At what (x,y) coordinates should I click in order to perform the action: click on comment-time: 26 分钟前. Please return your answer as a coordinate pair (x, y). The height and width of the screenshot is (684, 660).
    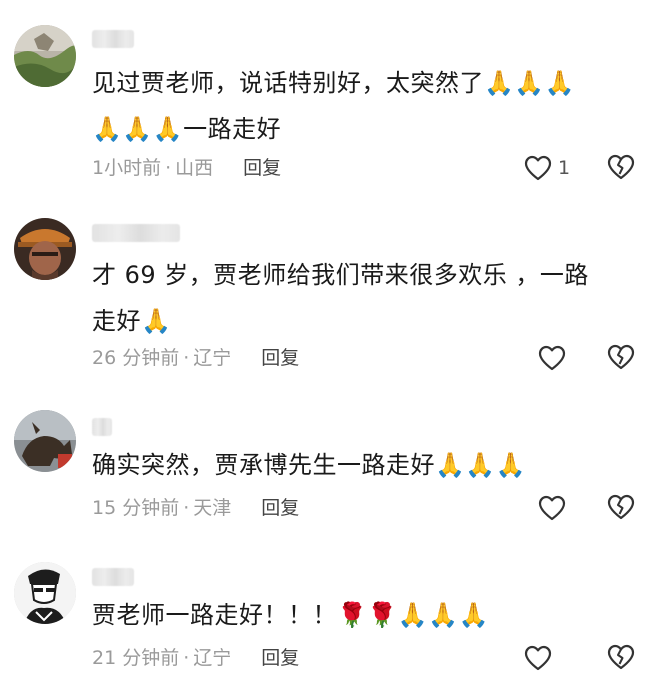
    Looking at the image, I should click on (136, 358).